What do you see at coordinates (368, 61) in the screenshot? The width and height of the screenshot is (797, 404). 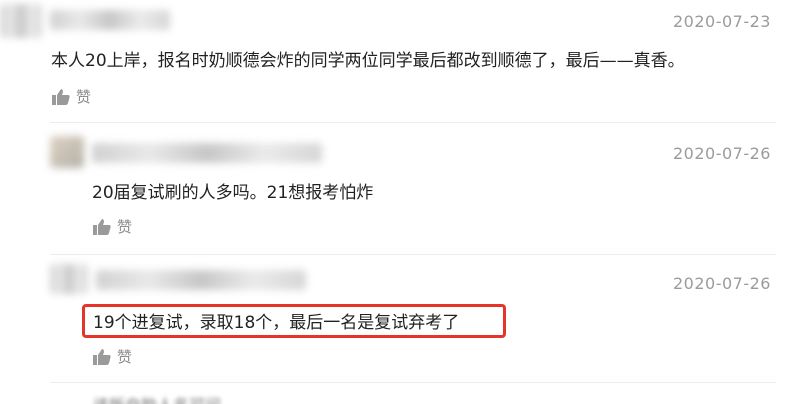 I see `comment-text: 本人20上岸，报名时奶顺德会炸的同学两位同学最后都改到顺德了，最后——真香。` at bounding box center [368, 61].